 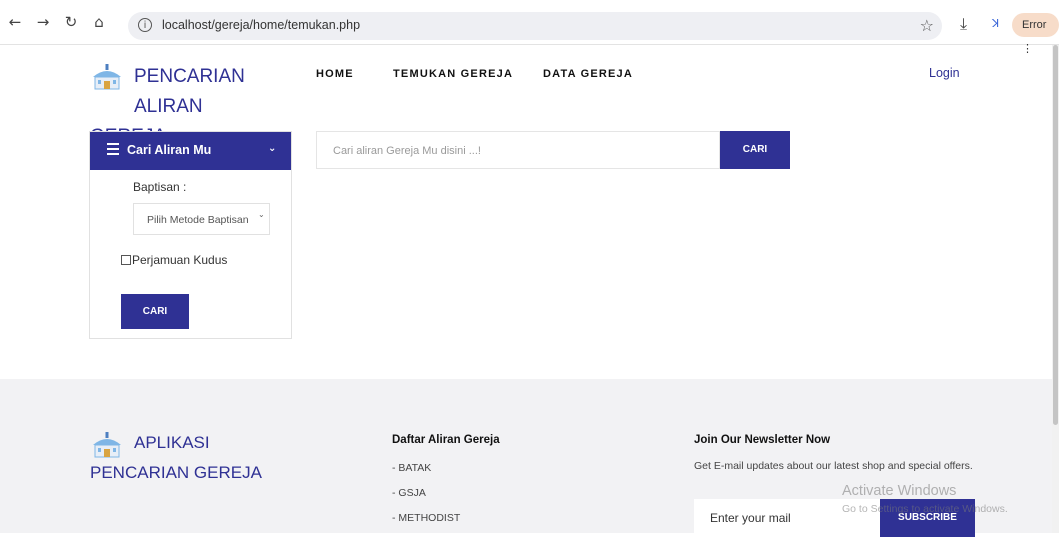 I want to click on baptis-select-value: Pilih Metode Baptisan, so click(x=198, y=220).